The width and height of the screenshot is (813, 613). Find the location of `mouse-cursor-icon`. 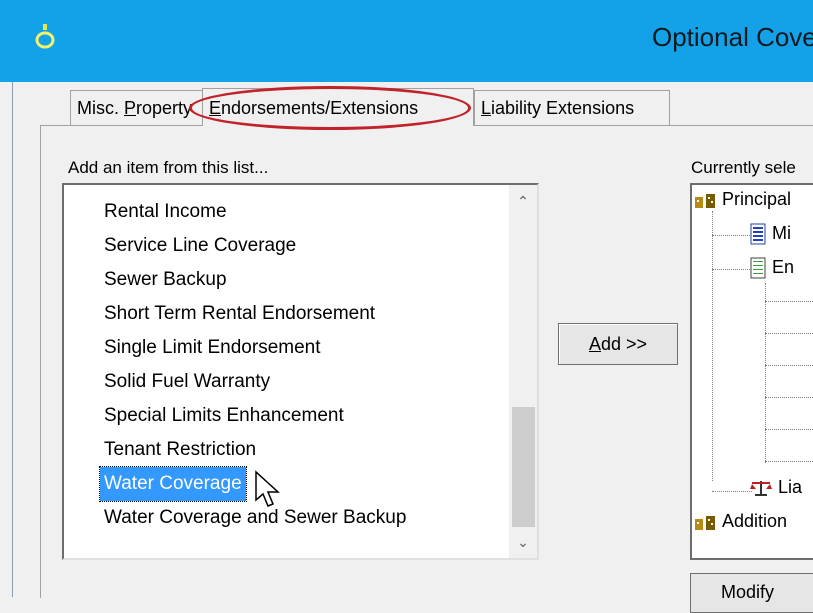

mouse-cursor-icon is located at coordinates (267, 488).